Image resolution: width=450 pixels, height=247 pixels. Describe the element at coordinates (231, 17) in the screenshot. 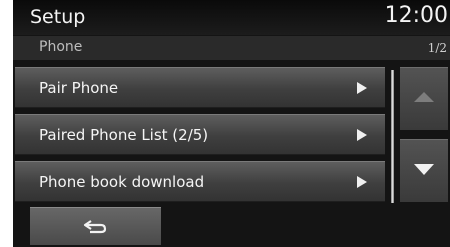

I see `status-bar: Setup 12:00` at that location.